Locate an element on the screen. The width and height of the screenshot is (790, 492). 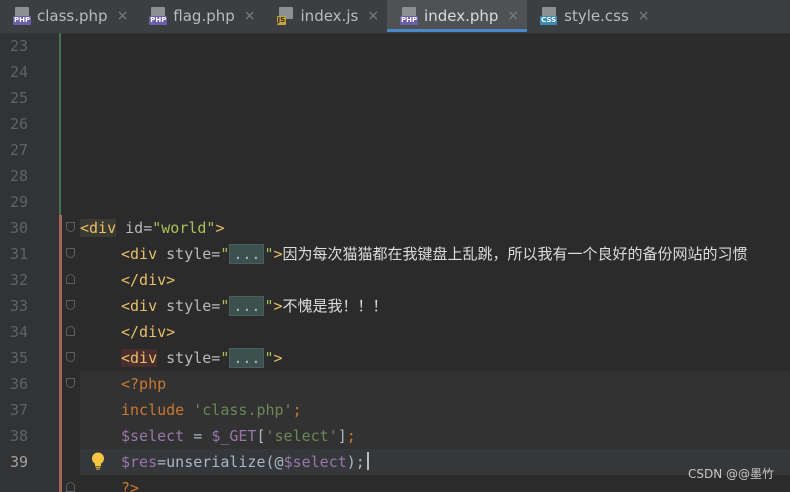
code-line-30: <div id="world"> is located at coordinates (152, 228).